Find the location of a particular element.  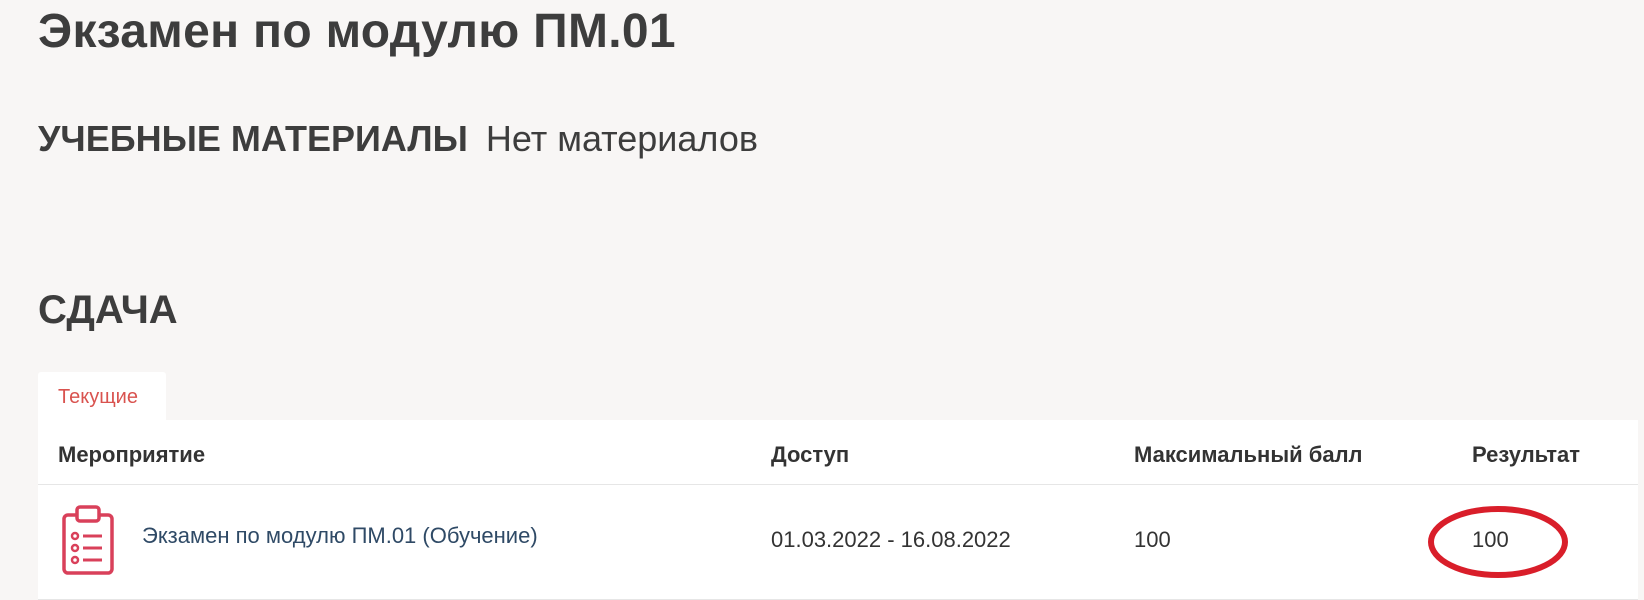

tab-current-label: Текущие is located at coordinates (98, 397).